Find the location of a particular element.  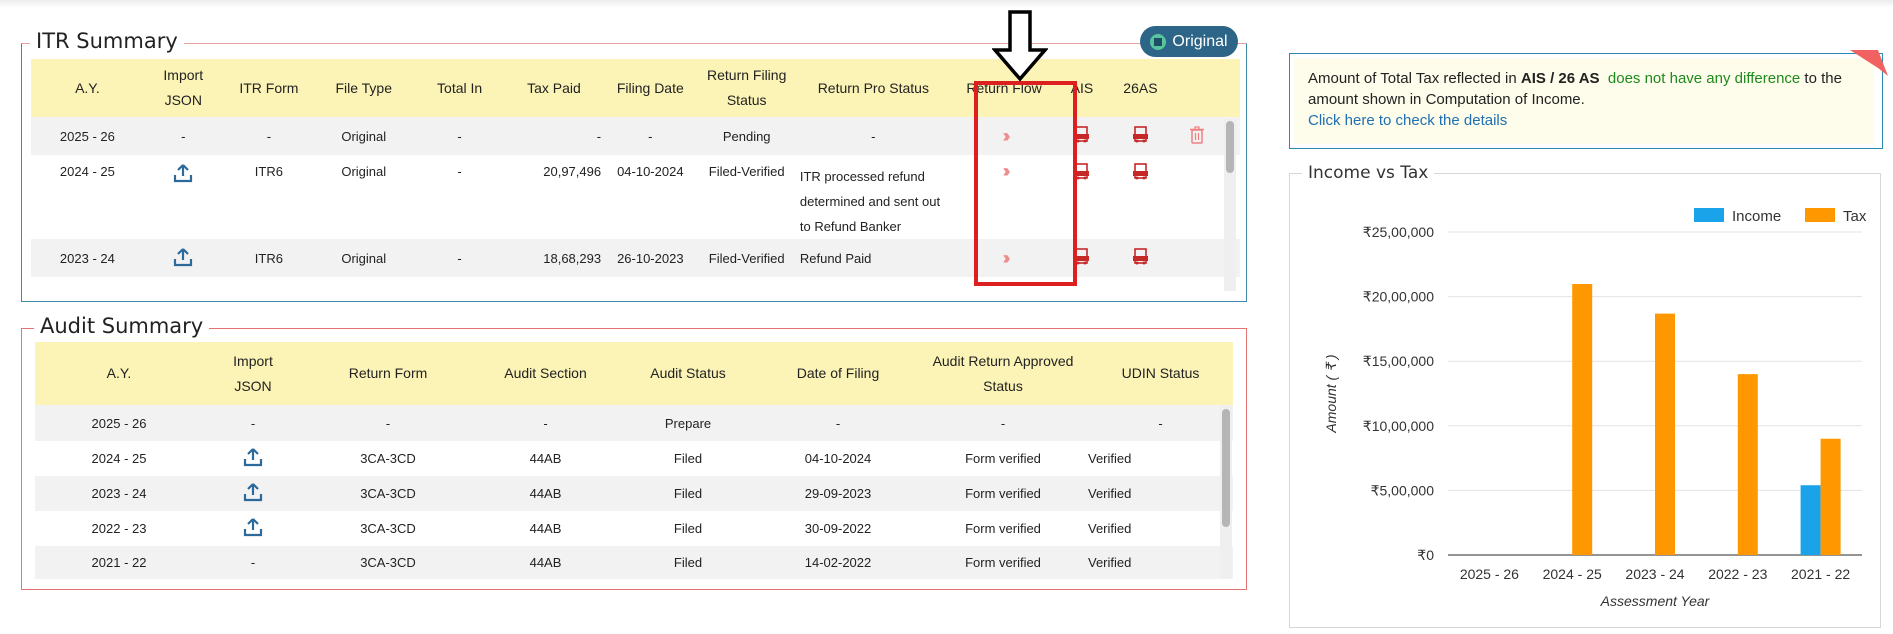

col-file-type: File Type is located at coordinates (364, 88).